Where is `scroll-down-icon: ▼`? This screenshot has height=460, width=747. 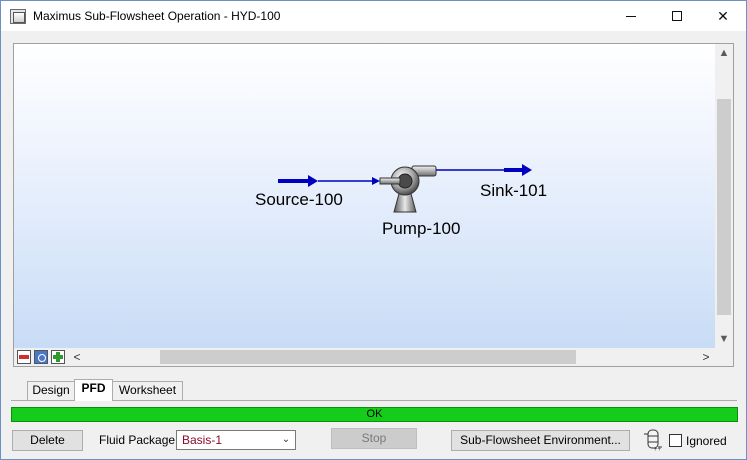 scroll-down-icon: ▼ is located at coordinates (724, 339).